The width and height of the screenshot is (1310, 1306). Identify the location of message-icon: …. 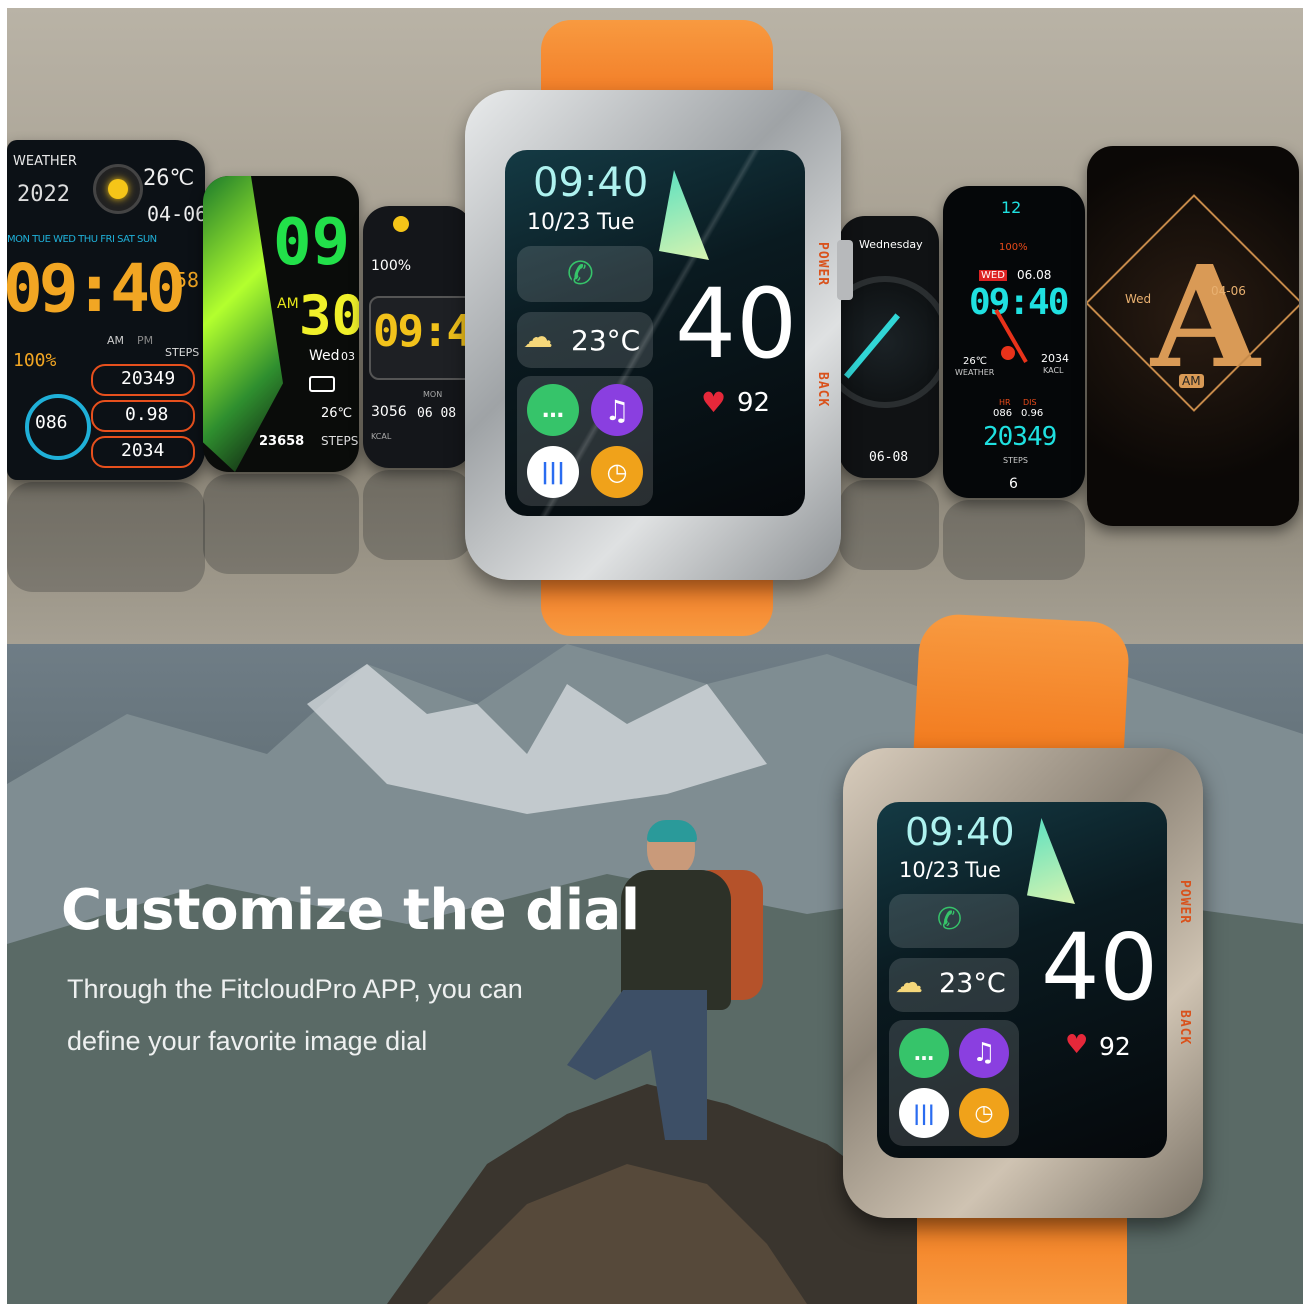
(553, 410).